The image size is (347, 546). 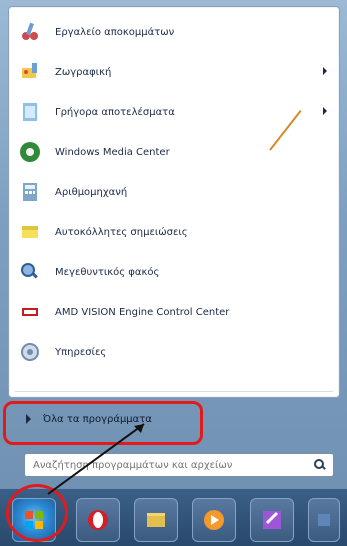 I want to click on magnifier-icon, so click(x=30, y=272).